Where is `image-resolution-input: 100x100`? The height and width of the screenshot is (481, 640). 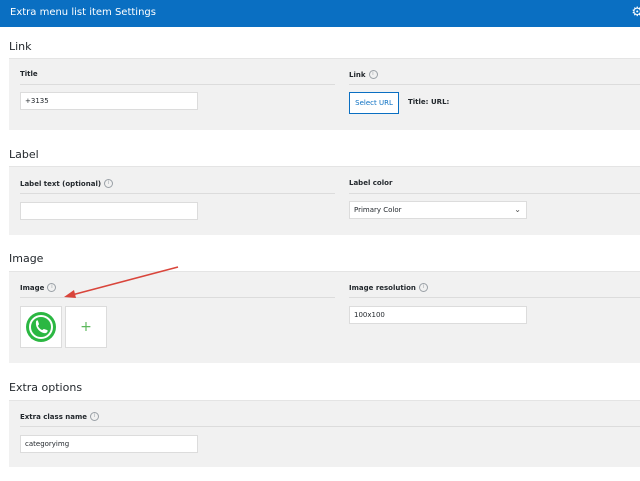 image-resolution-input: 100x100 is located at coordinates (438, 315).